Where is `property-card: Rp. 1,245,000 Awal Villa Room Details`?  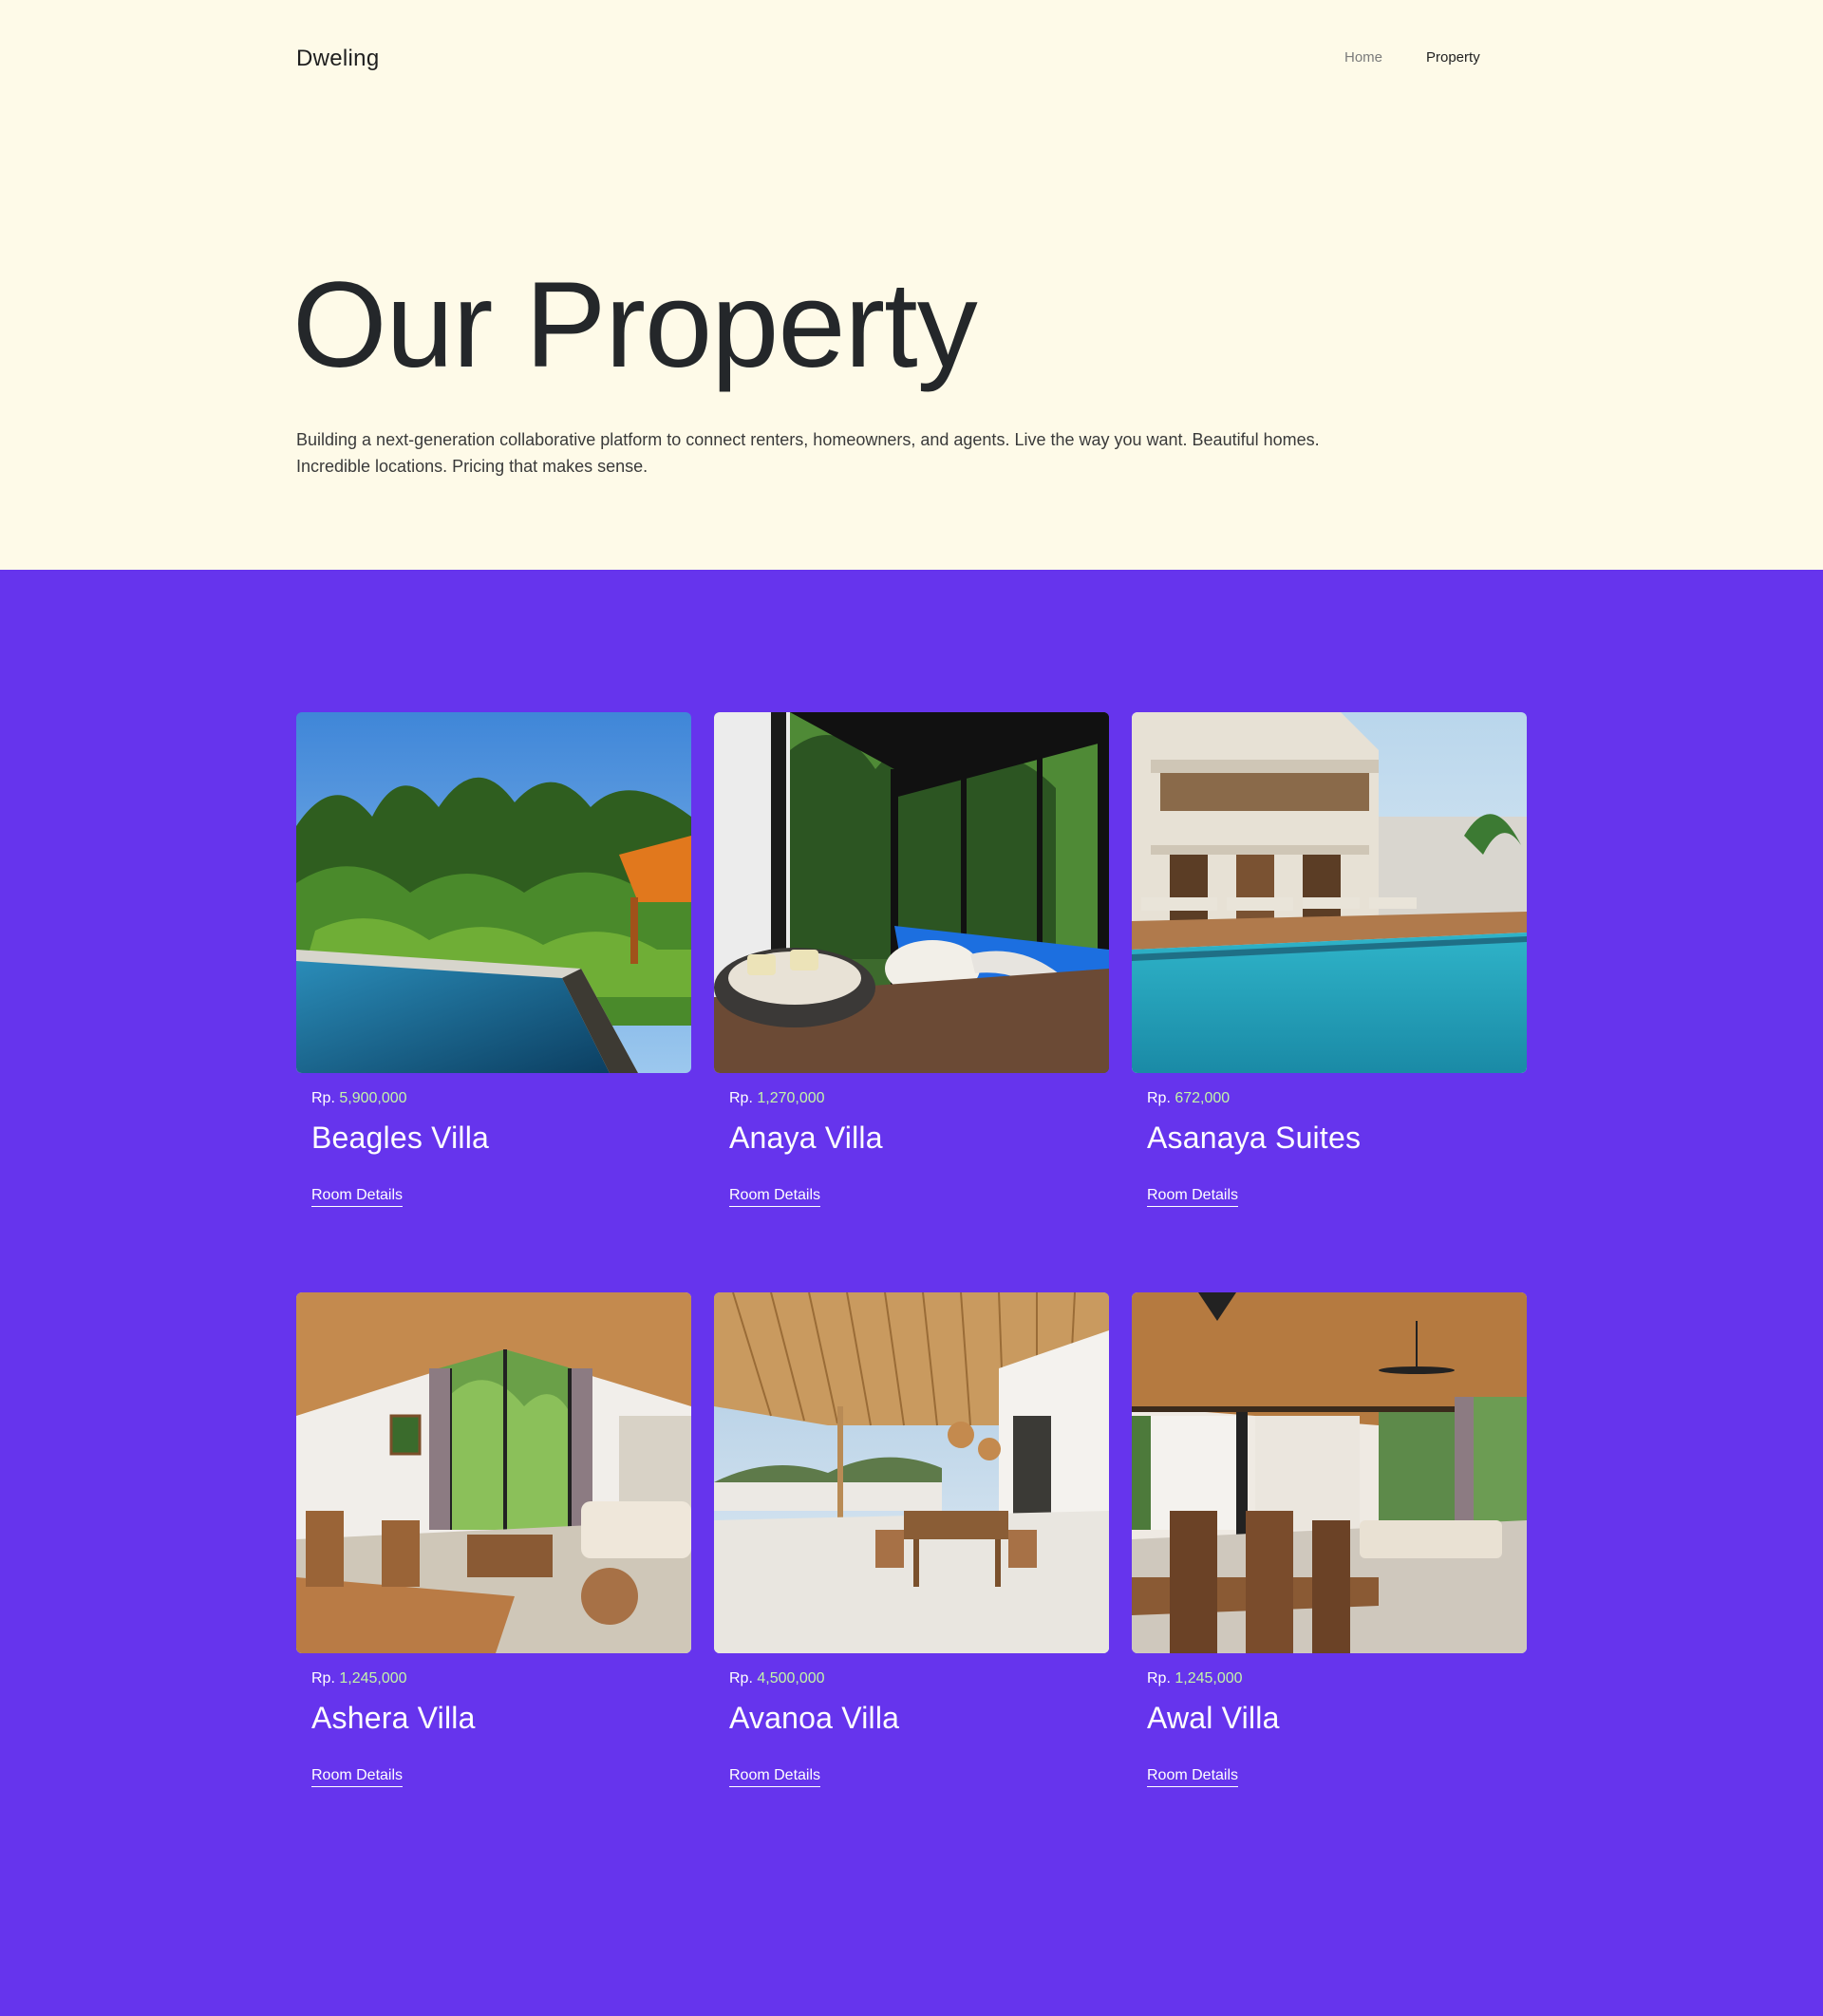 property-card: Rp. 1,245,000 Awal Villa Room Details is located at coordinates (1330, 1548).